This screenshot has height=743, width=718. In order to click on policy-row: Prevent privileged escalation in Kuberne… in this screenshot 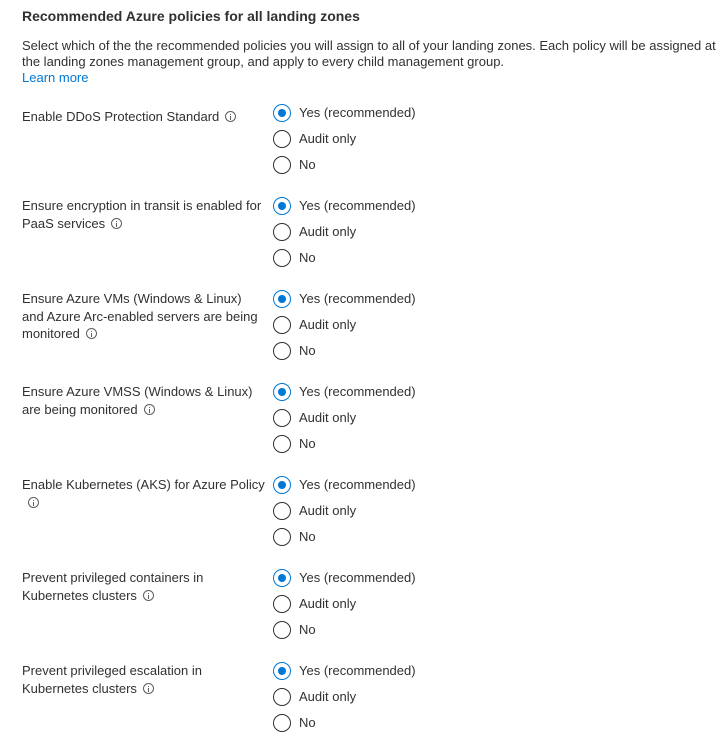, I will do `click(359, 702)`.